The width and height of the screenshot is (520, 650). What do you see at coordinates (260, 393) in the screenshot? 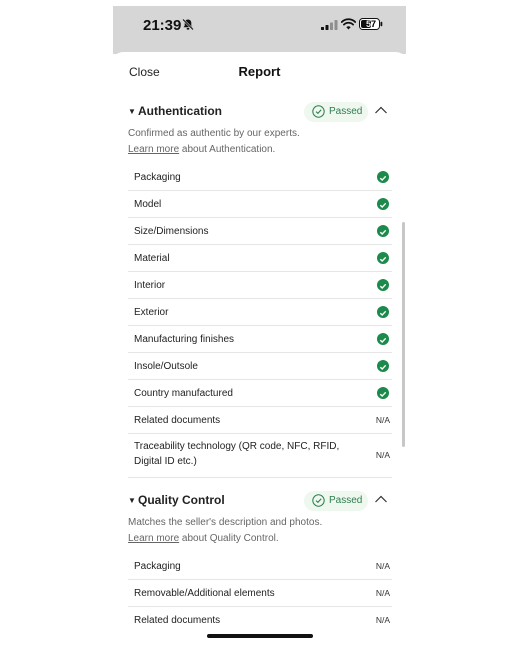
I see `table-row: Country manufactured` at bounding box center [260, 393].